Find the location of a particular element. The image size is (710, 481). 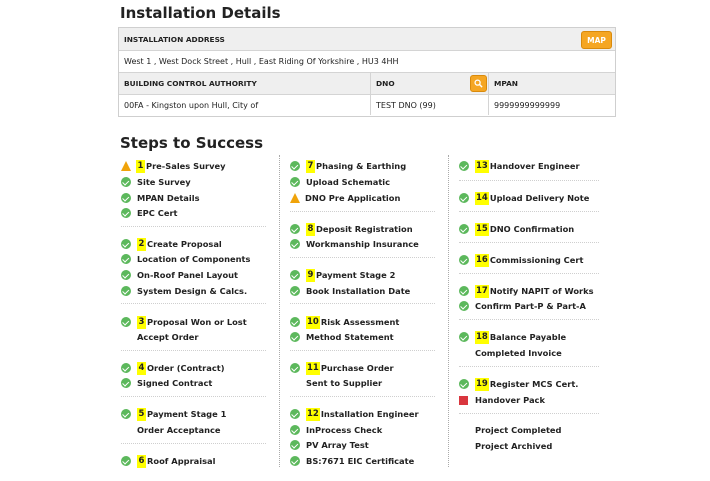

step-item: 6 Roof Appraisal is located at coordinates (168, 461).